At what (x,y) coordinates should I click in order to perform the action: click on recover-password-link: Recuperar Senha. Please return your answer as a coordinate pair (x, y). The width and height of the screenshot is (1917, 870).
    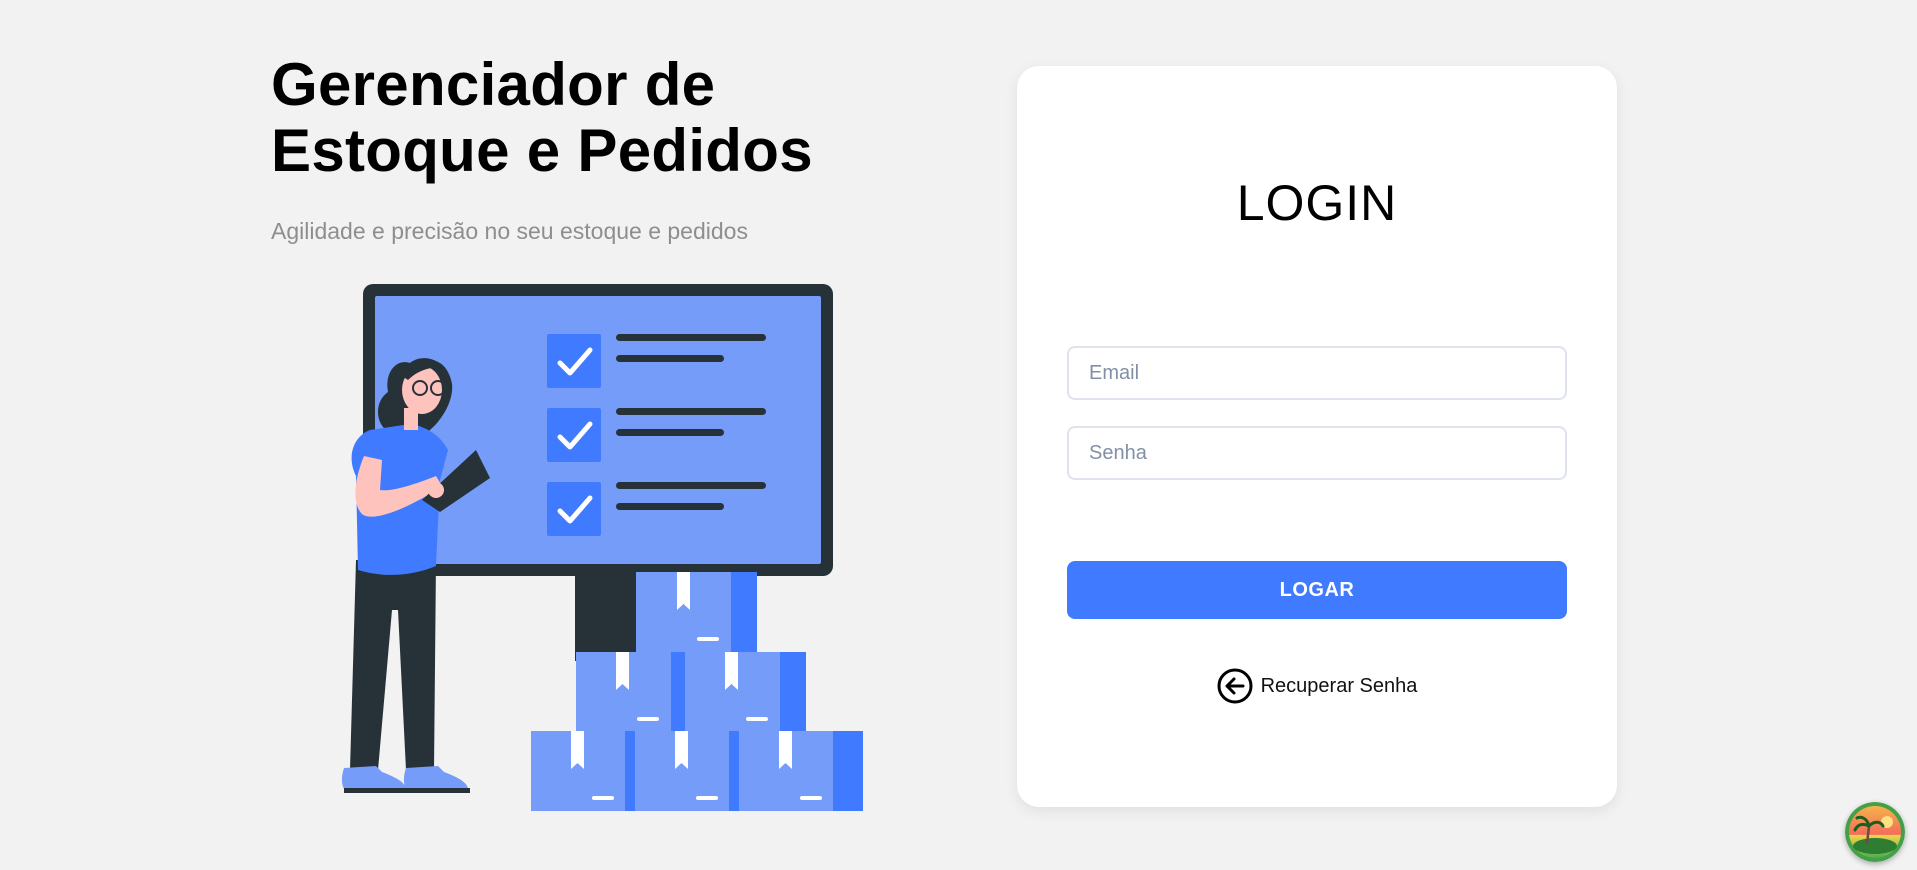
    Looking at the image, I should click on (1317, 686).